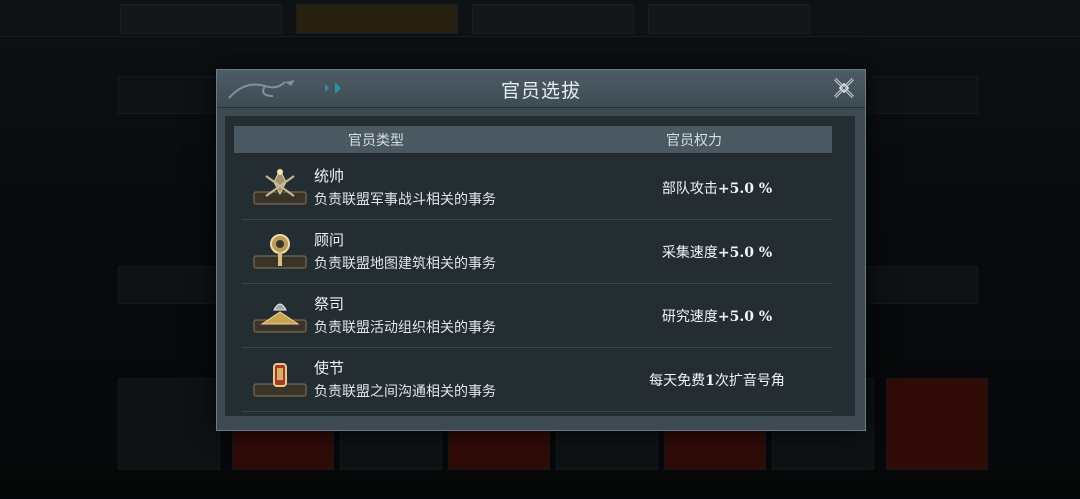  I want to click on dialog-title: 官员选拔, so click(540, 91).